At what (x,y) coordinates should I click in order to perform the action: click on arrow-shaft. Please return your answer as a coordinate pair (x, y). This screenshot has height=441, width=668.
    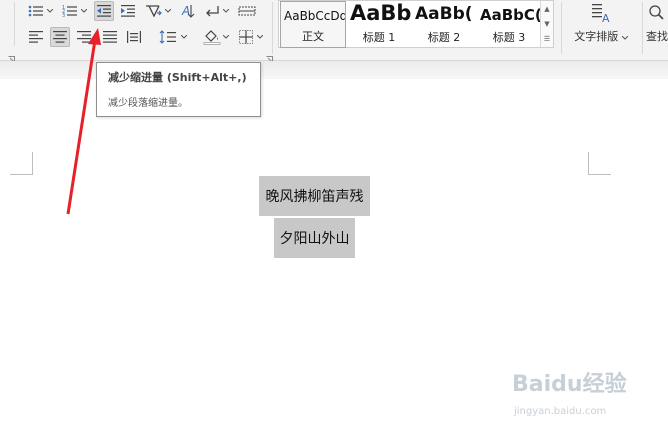
    Looking at the image, I should click on (81, 127).